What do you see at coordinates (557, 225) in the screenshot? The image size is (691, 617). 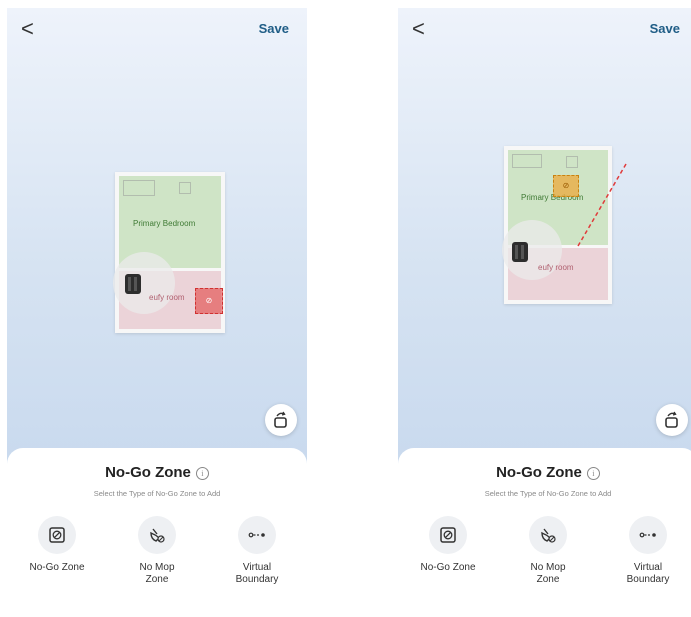 I see `floor-map: Primary Bedroom ⊘ eufy room` at bounding box center [557, 225].